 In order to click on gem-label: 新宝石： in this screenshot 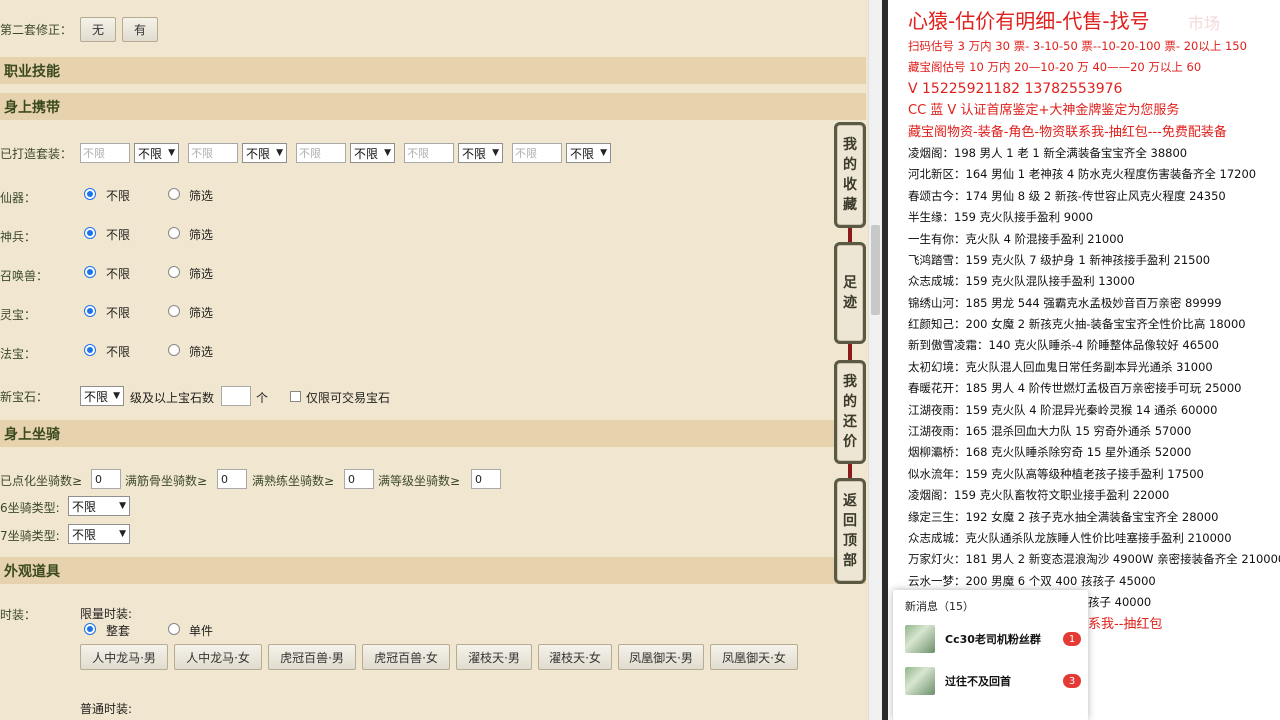, I will do `click(24, 396)`.